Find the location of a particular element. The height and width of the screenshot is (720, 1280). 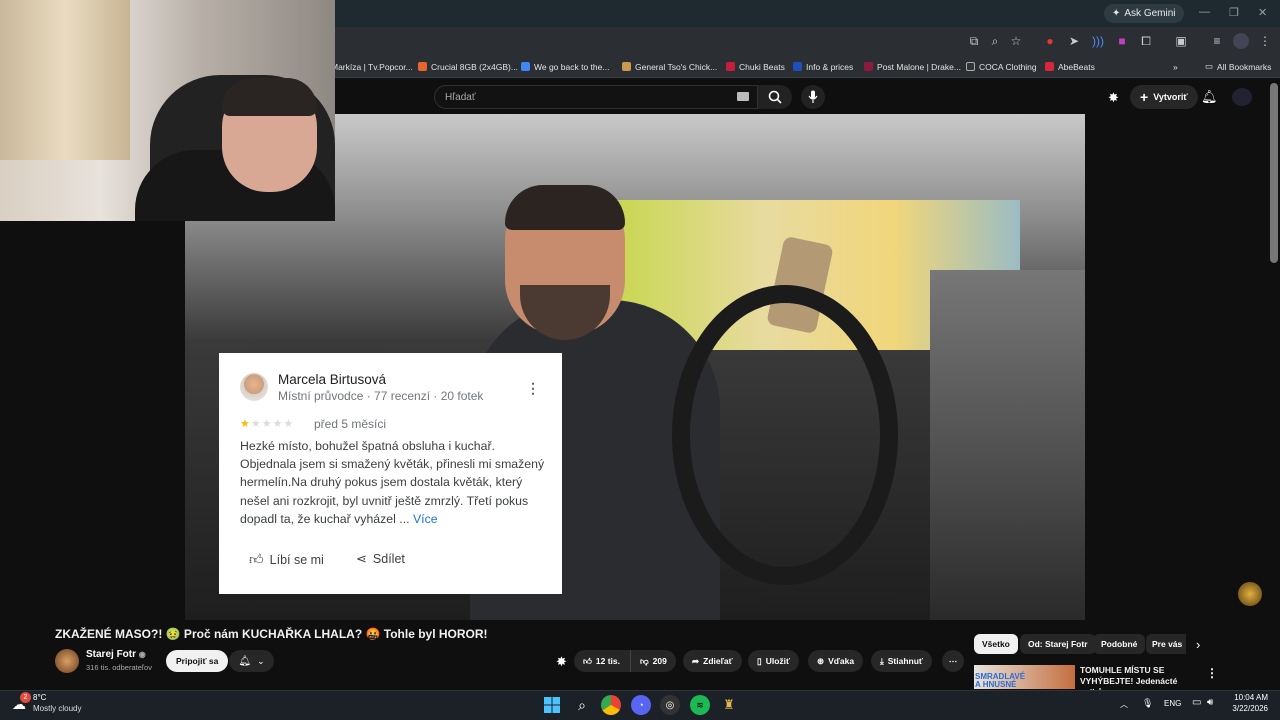

keyboard-icon is located at coordinates (743, 96).